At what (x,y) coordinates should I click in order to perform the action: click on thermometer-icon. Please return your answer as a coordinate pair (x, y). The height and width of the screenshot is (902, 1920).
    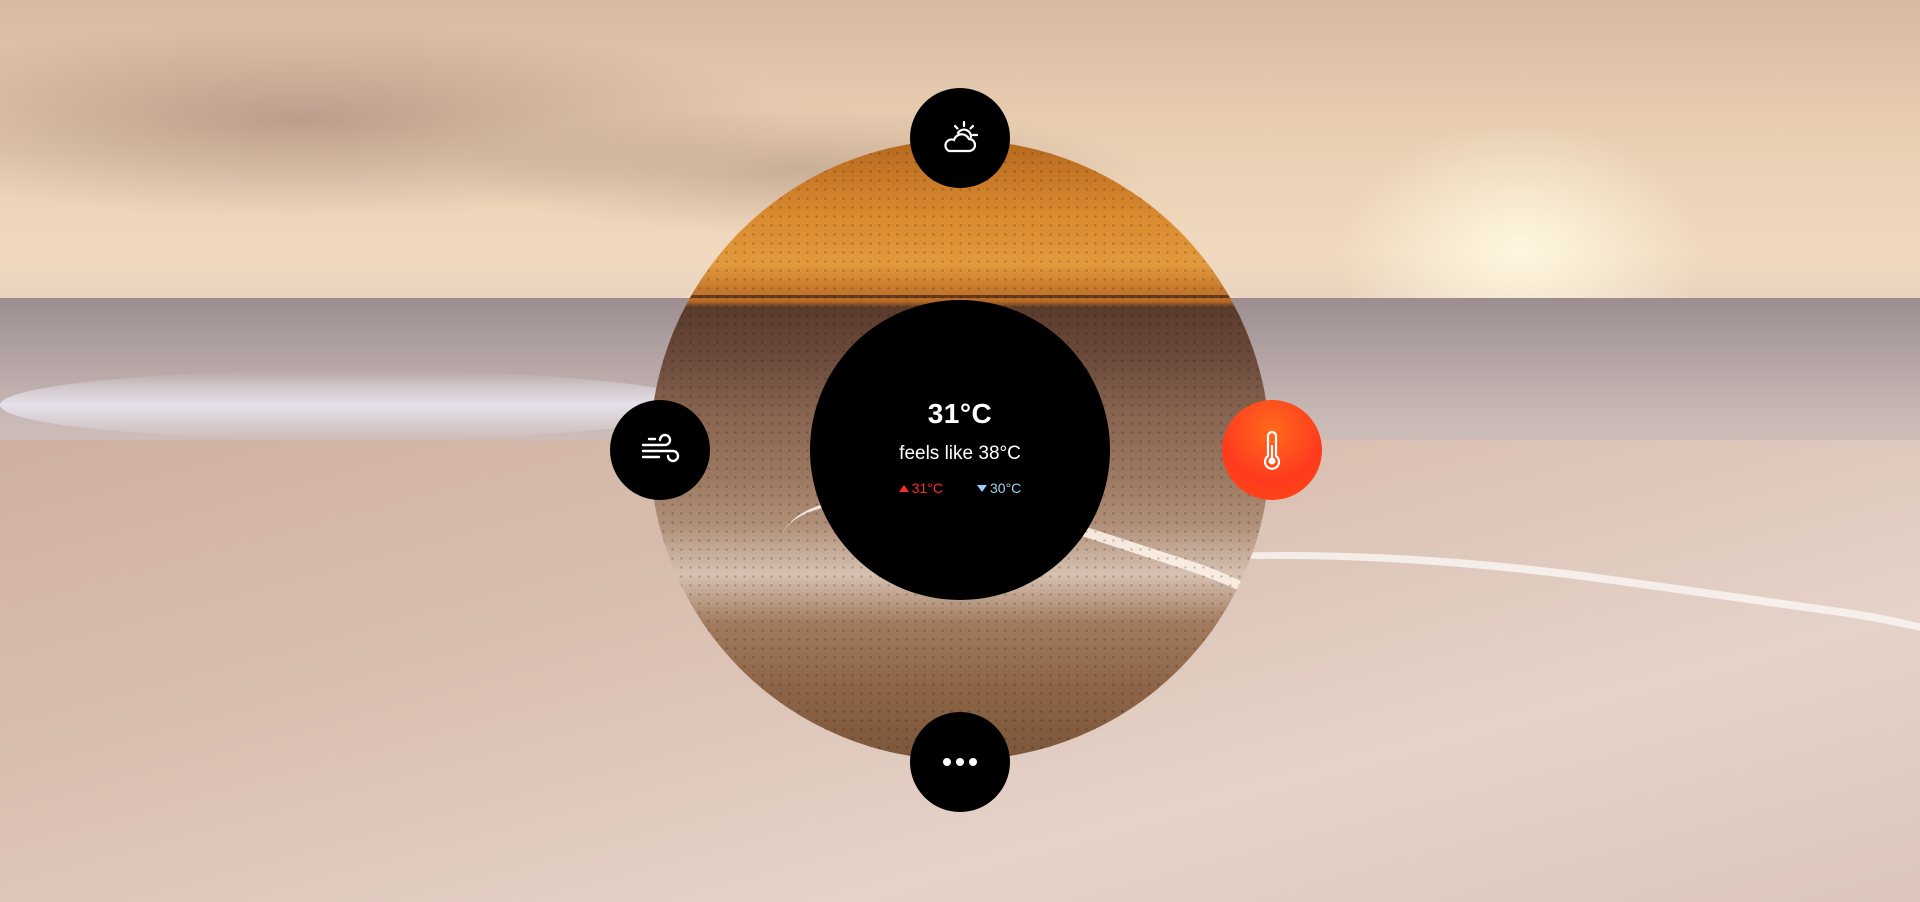
    Looking at the image, I should click on (1272, 450).